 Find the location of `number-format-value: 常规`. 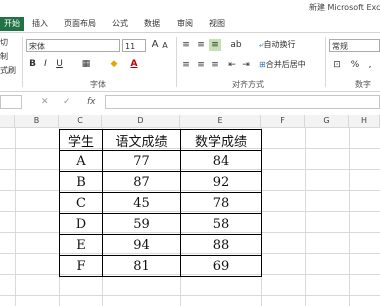

number-format-value: 常规 is located at coordinates (340, 46).